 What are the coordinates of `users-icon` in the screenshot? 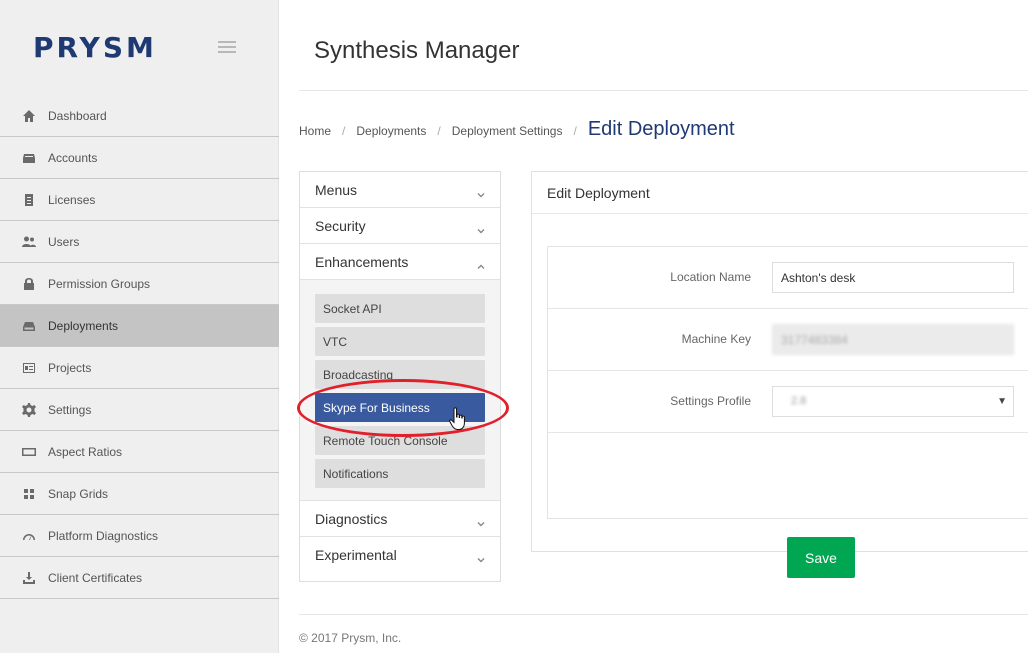 It's located at (29, 242).